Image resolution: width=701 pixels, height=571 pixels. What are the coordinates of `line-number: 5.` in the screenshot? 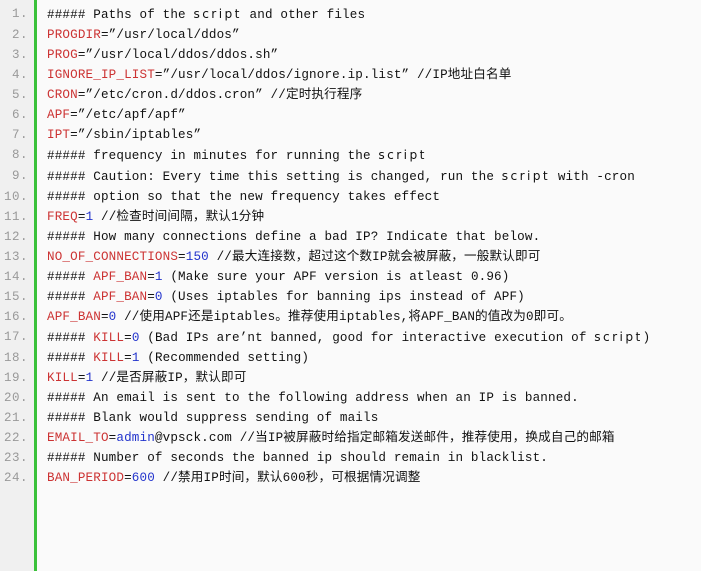 It's located at (19, 95).